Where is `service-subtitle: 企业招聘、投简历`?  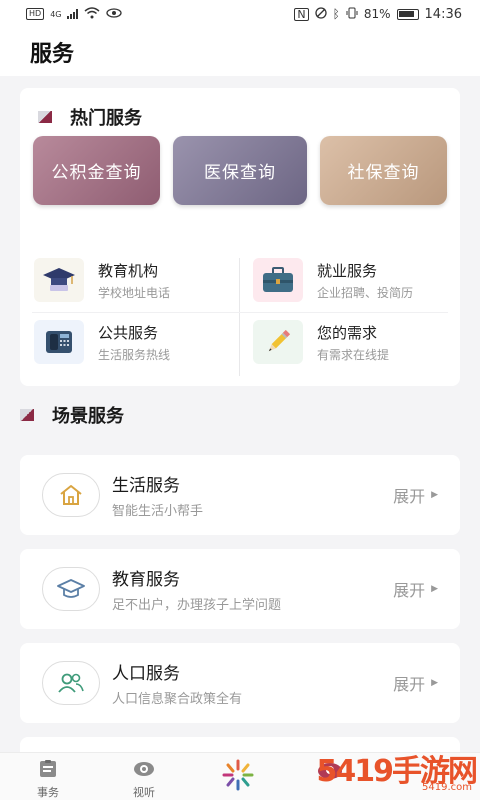
service-subtitle: 企业招聘、投简历 is located at coordinates (365, 292).